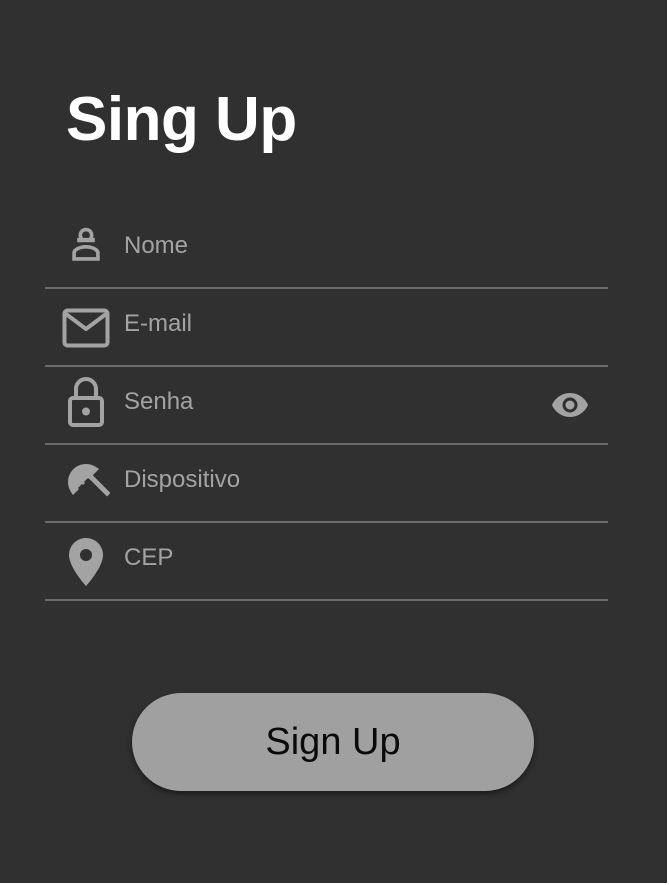  I want to click on device-field: Dispositivo, so click(326, 484).